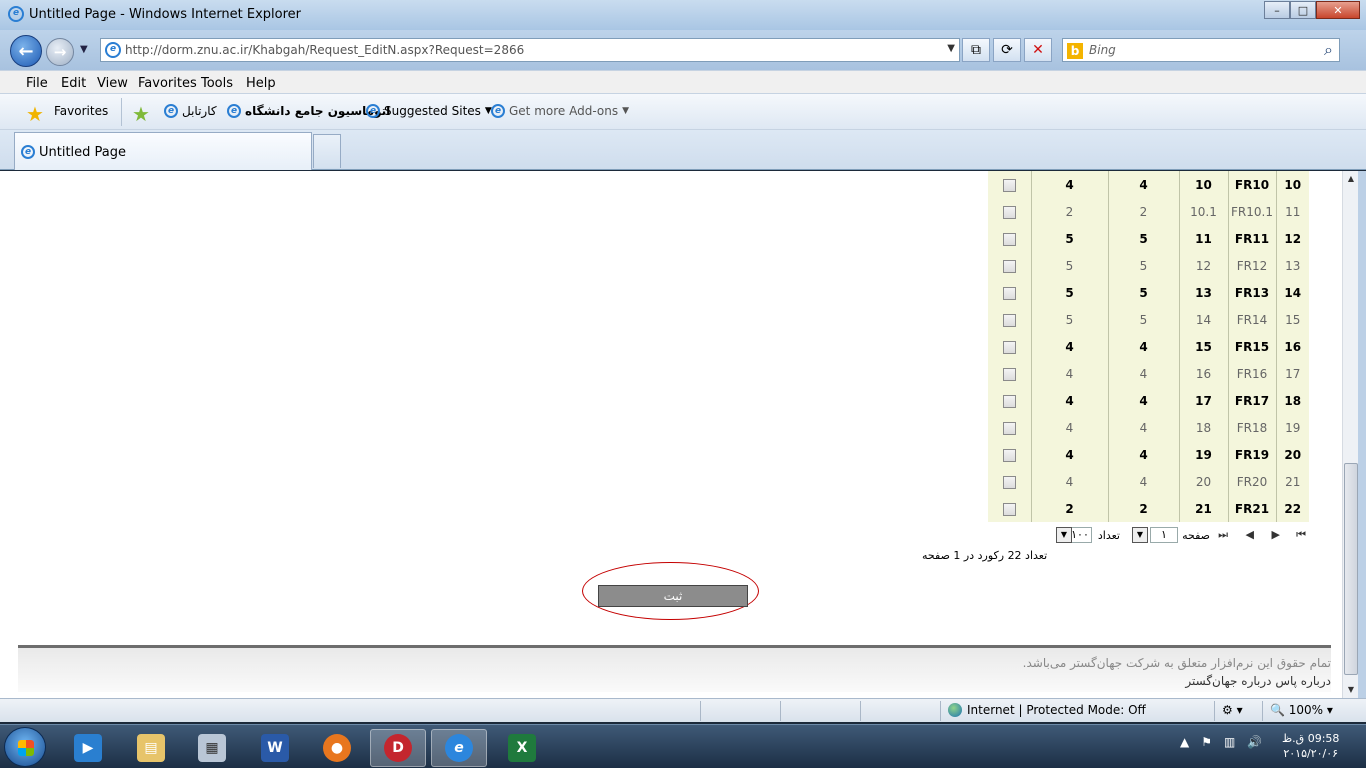 Image resolution: width=1366 pixels, height=768 pixels. Describe the element at coordinates (88, 748) in the screenshot. I see `taskbar-media-player: ▶` at that location.